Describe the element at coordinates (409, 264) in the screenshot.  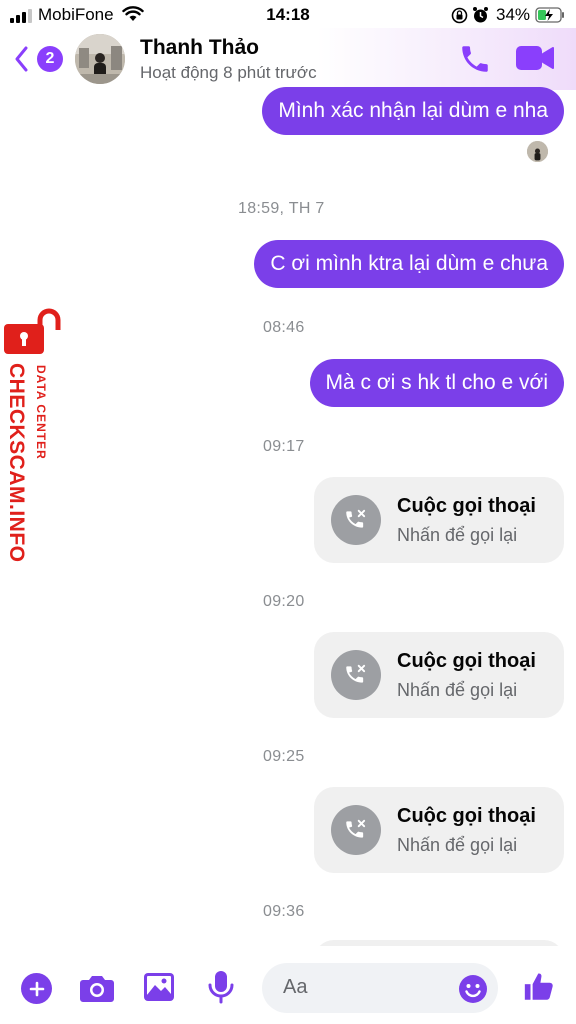
I see `outgoing-message: C ơi mình ktra lại dùm e chưa` at that location.